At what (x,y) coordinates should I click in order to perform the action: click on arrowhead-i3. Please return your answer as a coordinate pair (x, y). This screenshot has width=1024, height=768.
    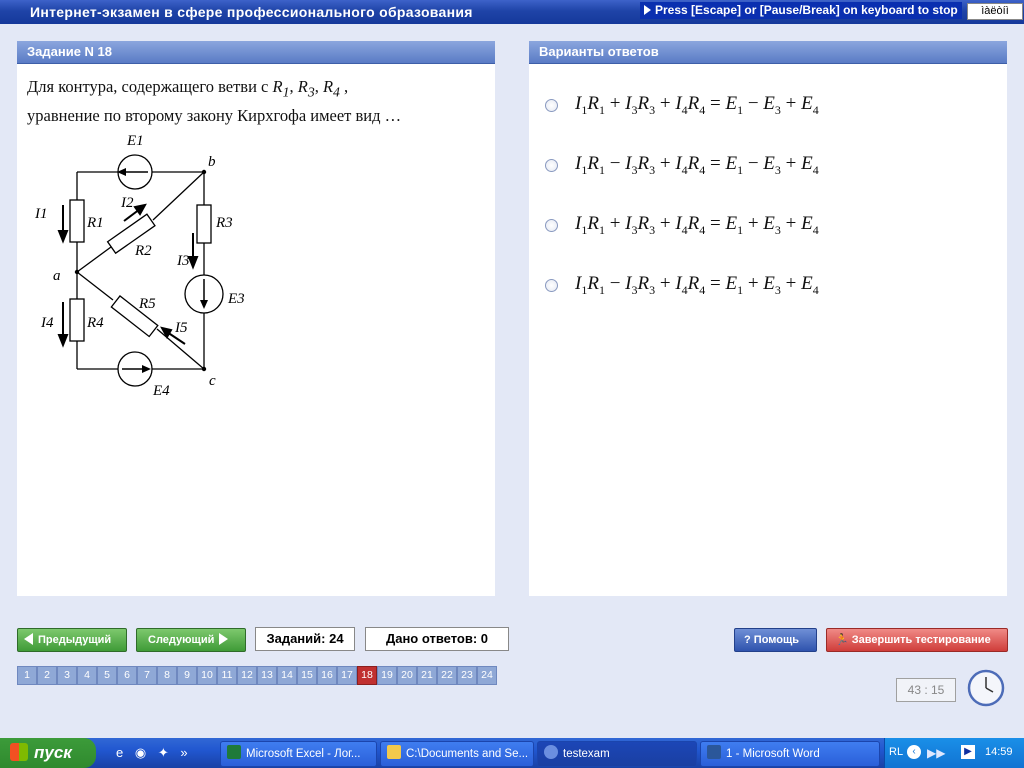
    Looking at the image, I should click on (193, 263).